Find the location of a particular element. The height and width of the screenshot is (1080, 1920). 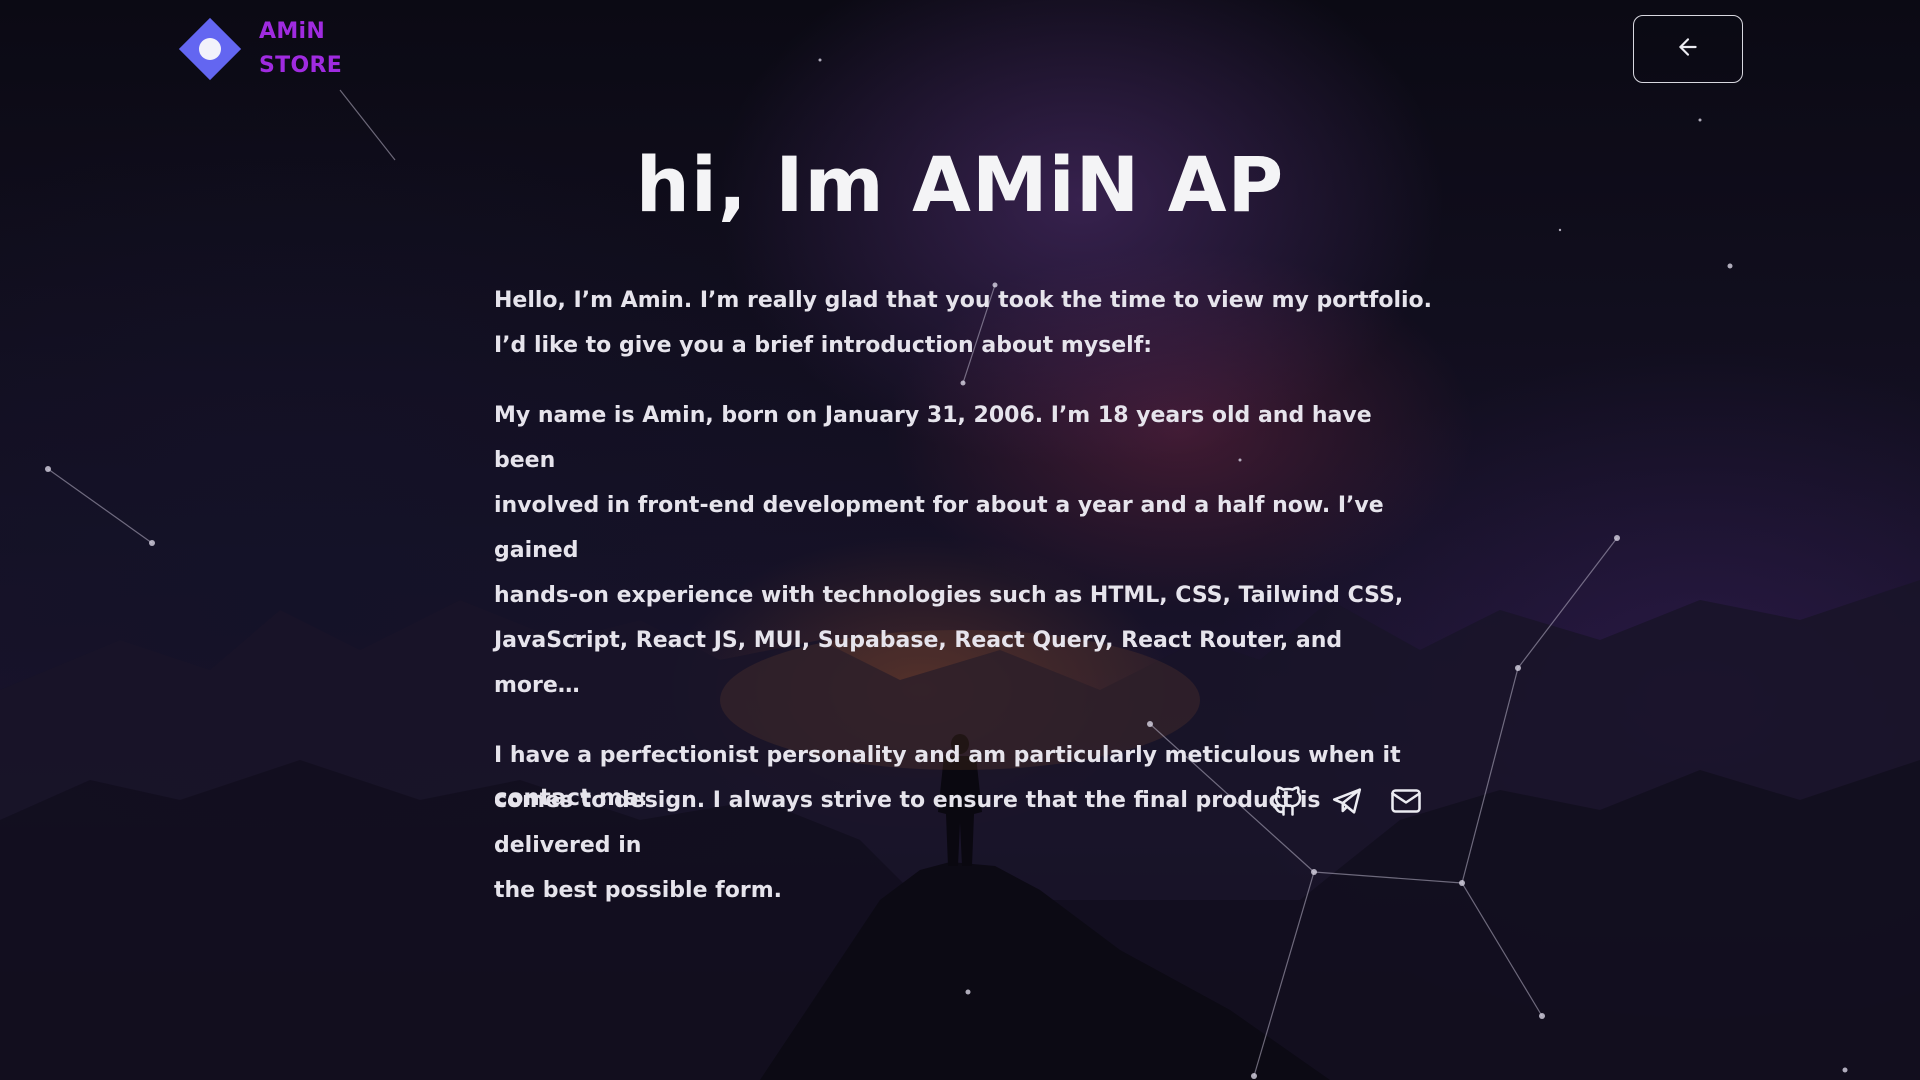

logo-line-1: AMiN is located at coordinates (292, 31).